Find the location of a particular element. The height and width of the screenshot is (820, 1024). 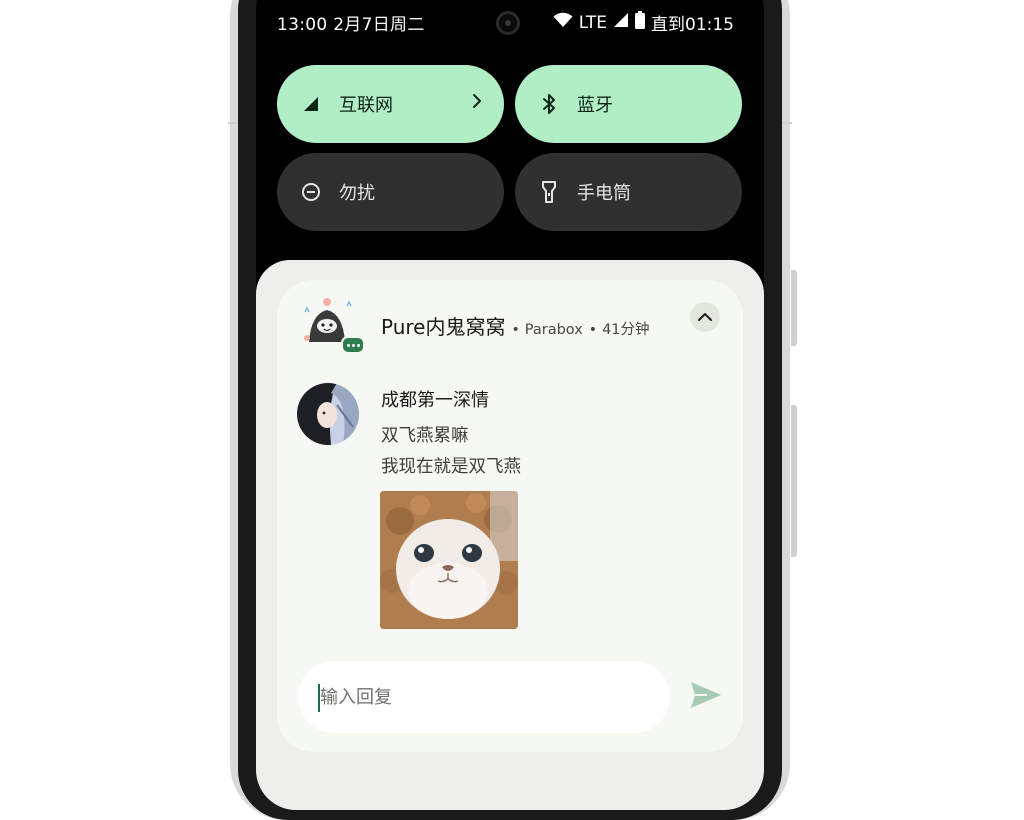

volume-button is located at coordinates (794, 481).